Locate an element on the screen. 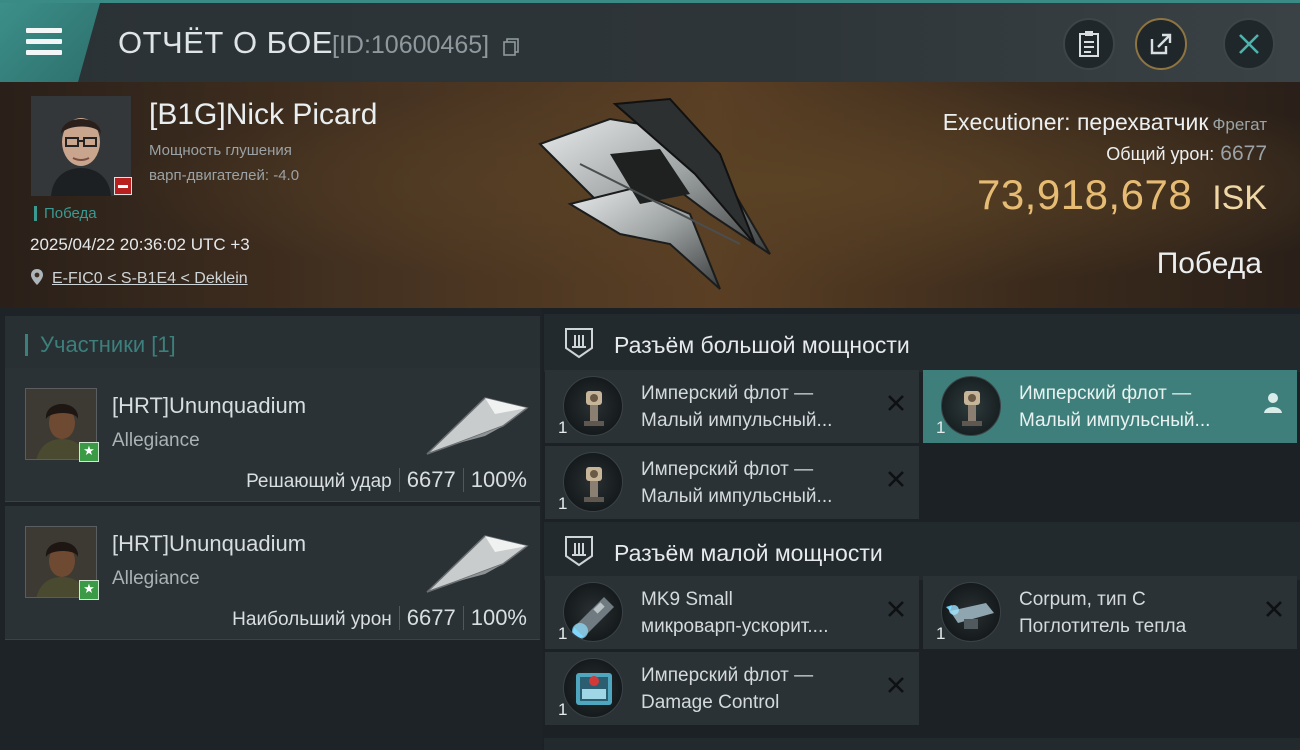 The image size is (1300, 750). menu-icon is located at coordinates (44, 44).